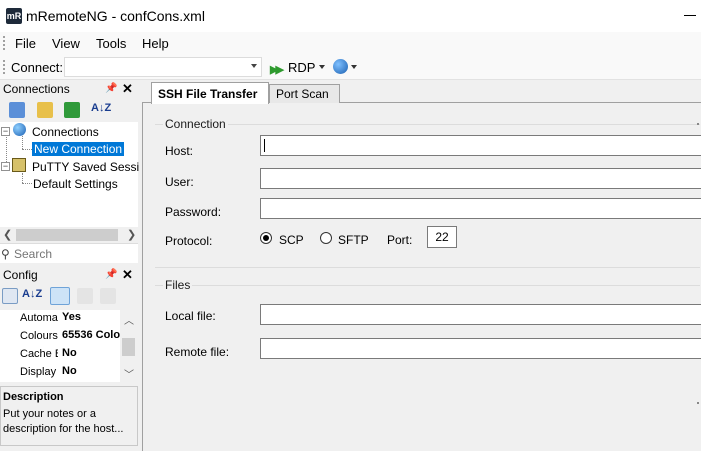 This screenshot has height=451, width=701. What do you see at coordinates (115, 16) in the screenshot?
I see `window-title: mRemoteNG - confCons.xml` at bounding box center [115, 16].